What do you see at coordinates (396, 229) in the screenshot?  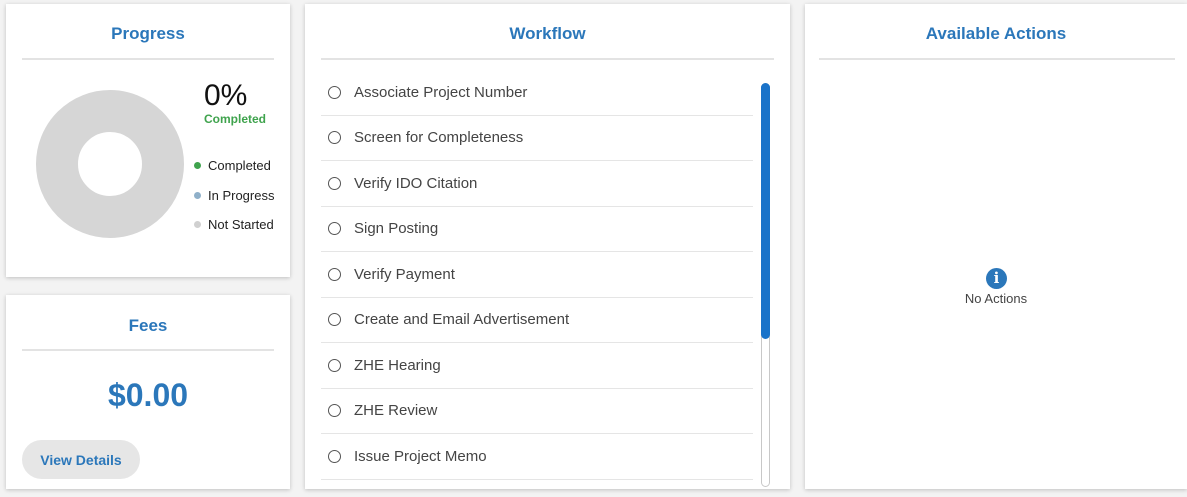 I see `workflow-item-label: Sign Posting` at bounding box center [396, 229].